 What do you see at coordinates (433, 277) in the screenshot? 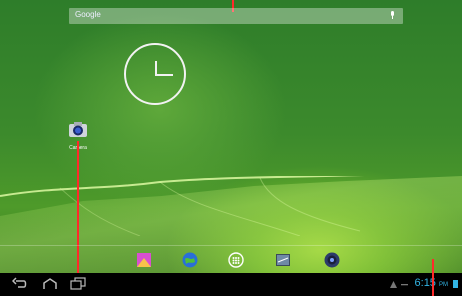
I see `annotation-pointer-clock` at bounding box center [433, 277].